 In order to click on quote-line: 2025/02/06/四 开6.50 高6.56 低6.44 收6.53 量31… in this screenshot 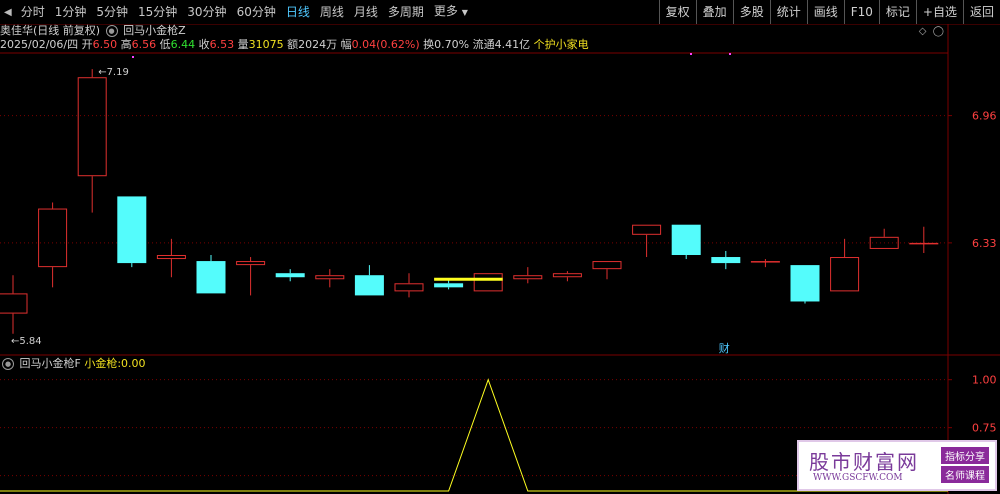, I will do `click(294, 45)`.